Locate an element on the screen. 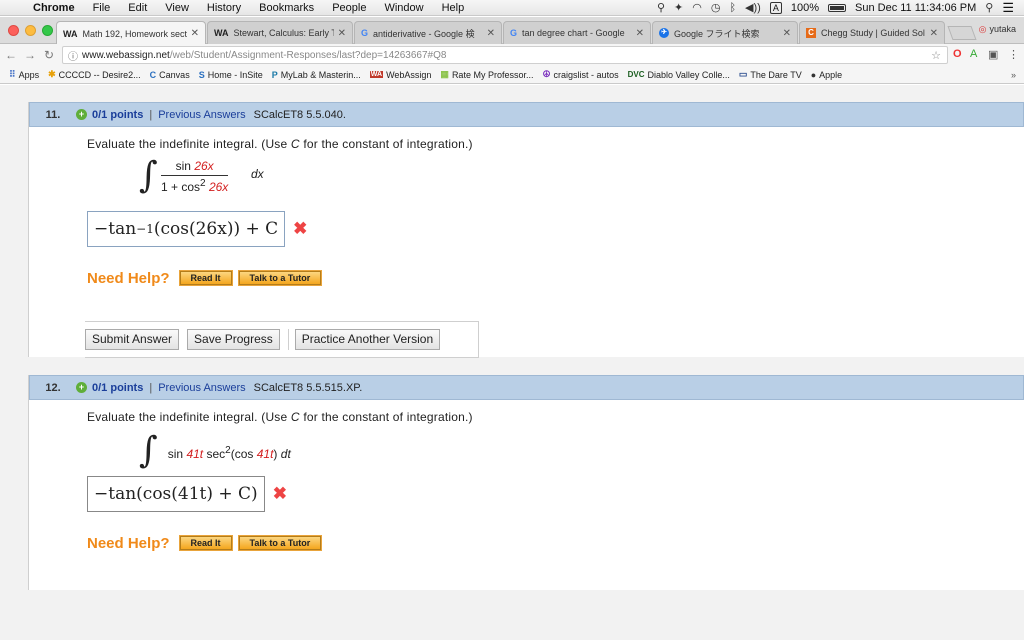 This screenshot has height=640, width=1024. battery-percentage: 100% is located at coordinates (805, 8).